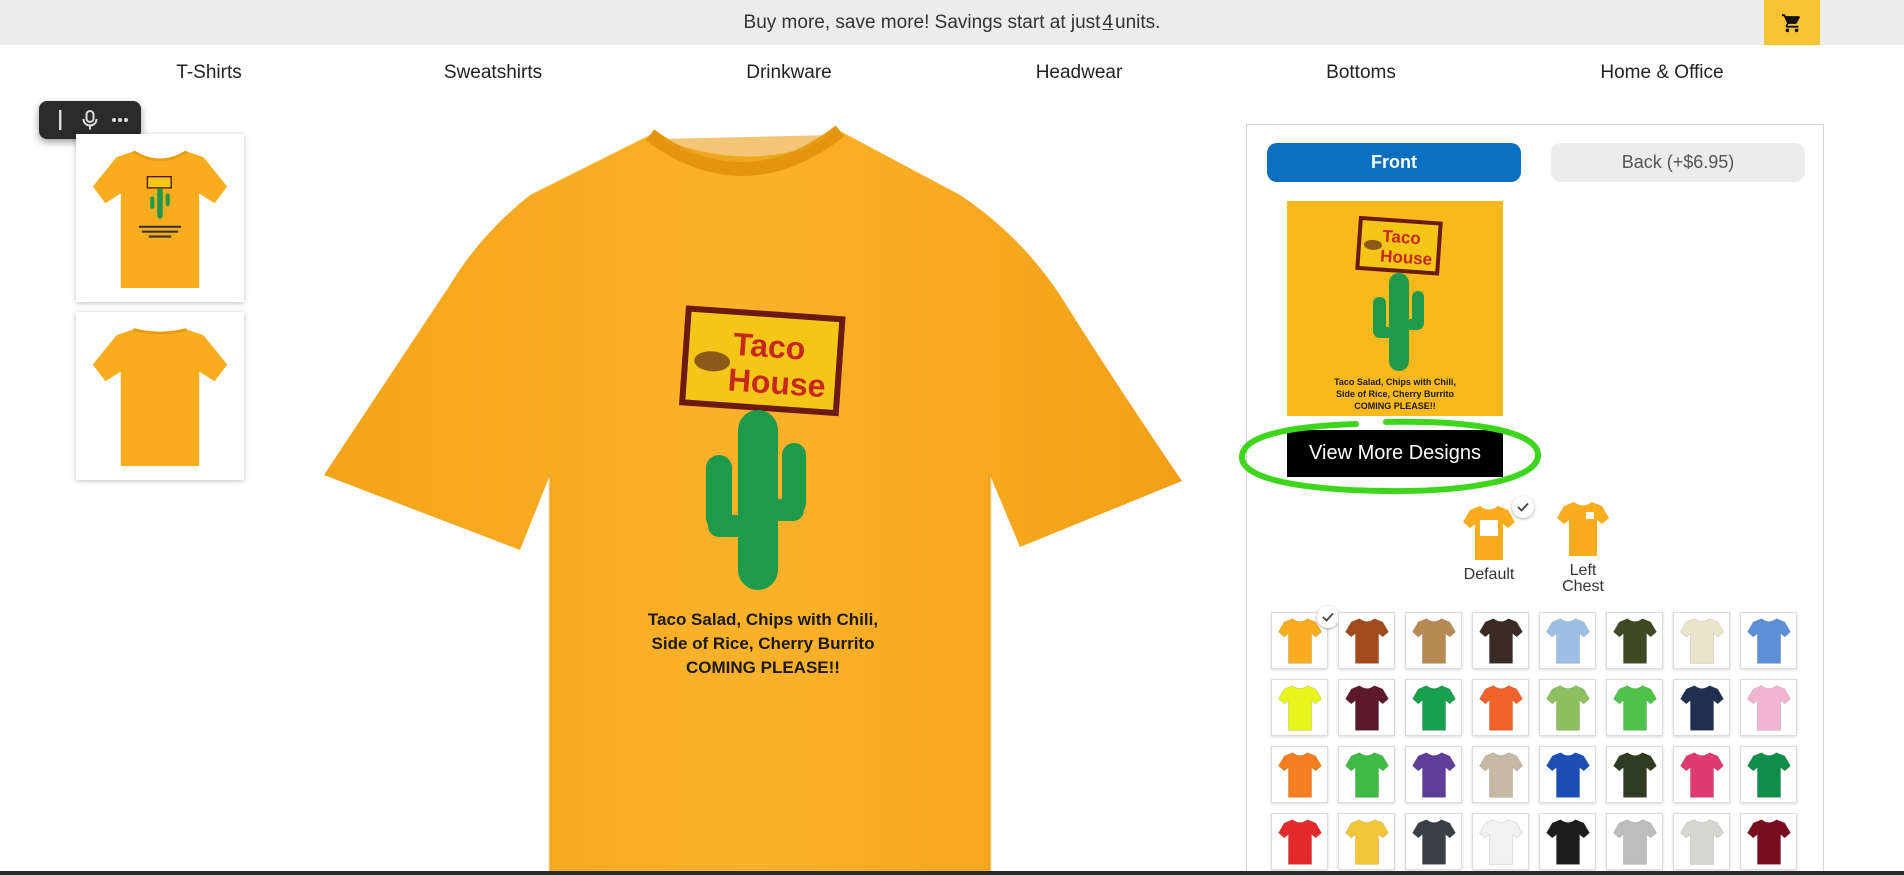  I want to click on microphone-icon, so click(90, 120).